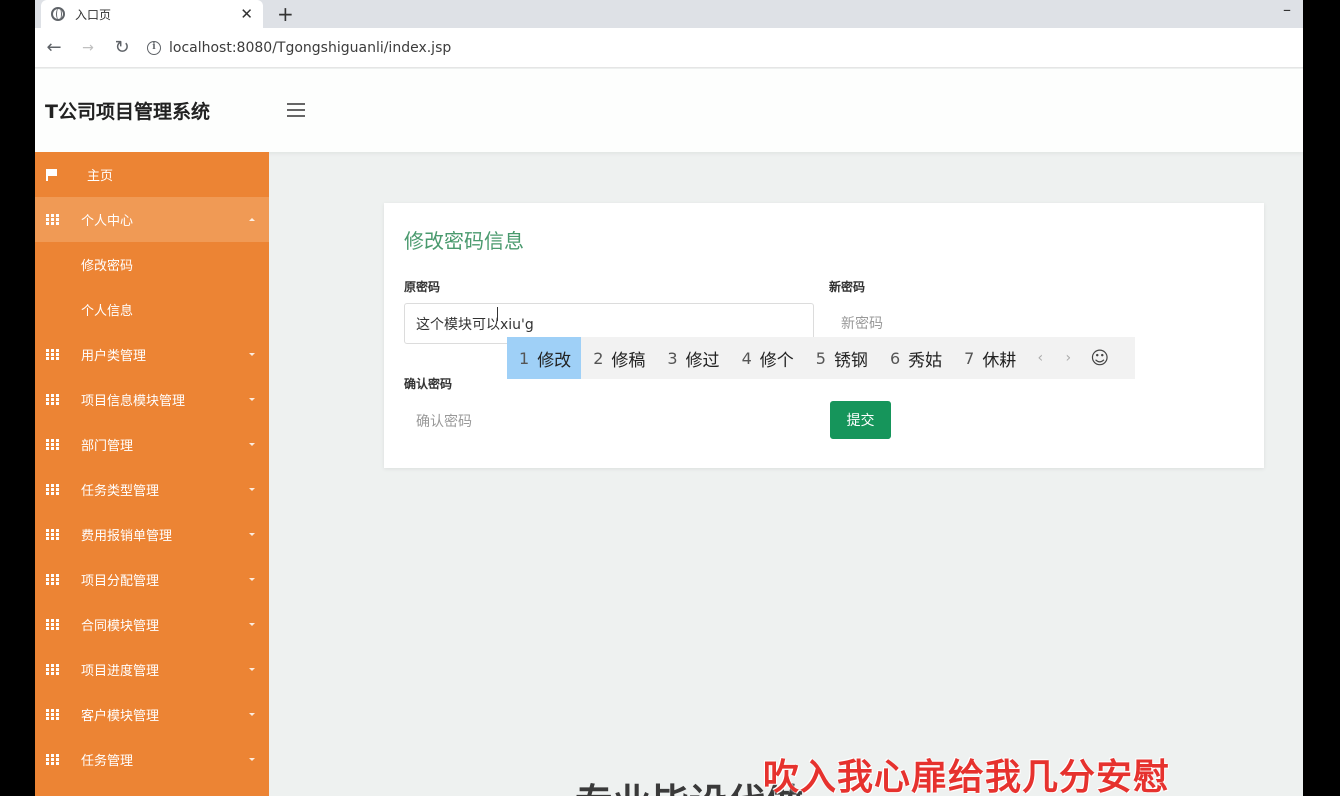 This screenshot has height=796, width=1340. What do you see at coordinates (428, 384) in the screenshot?
I see `confirm-password-label: 确认密码` at bounding box center [428, 384].